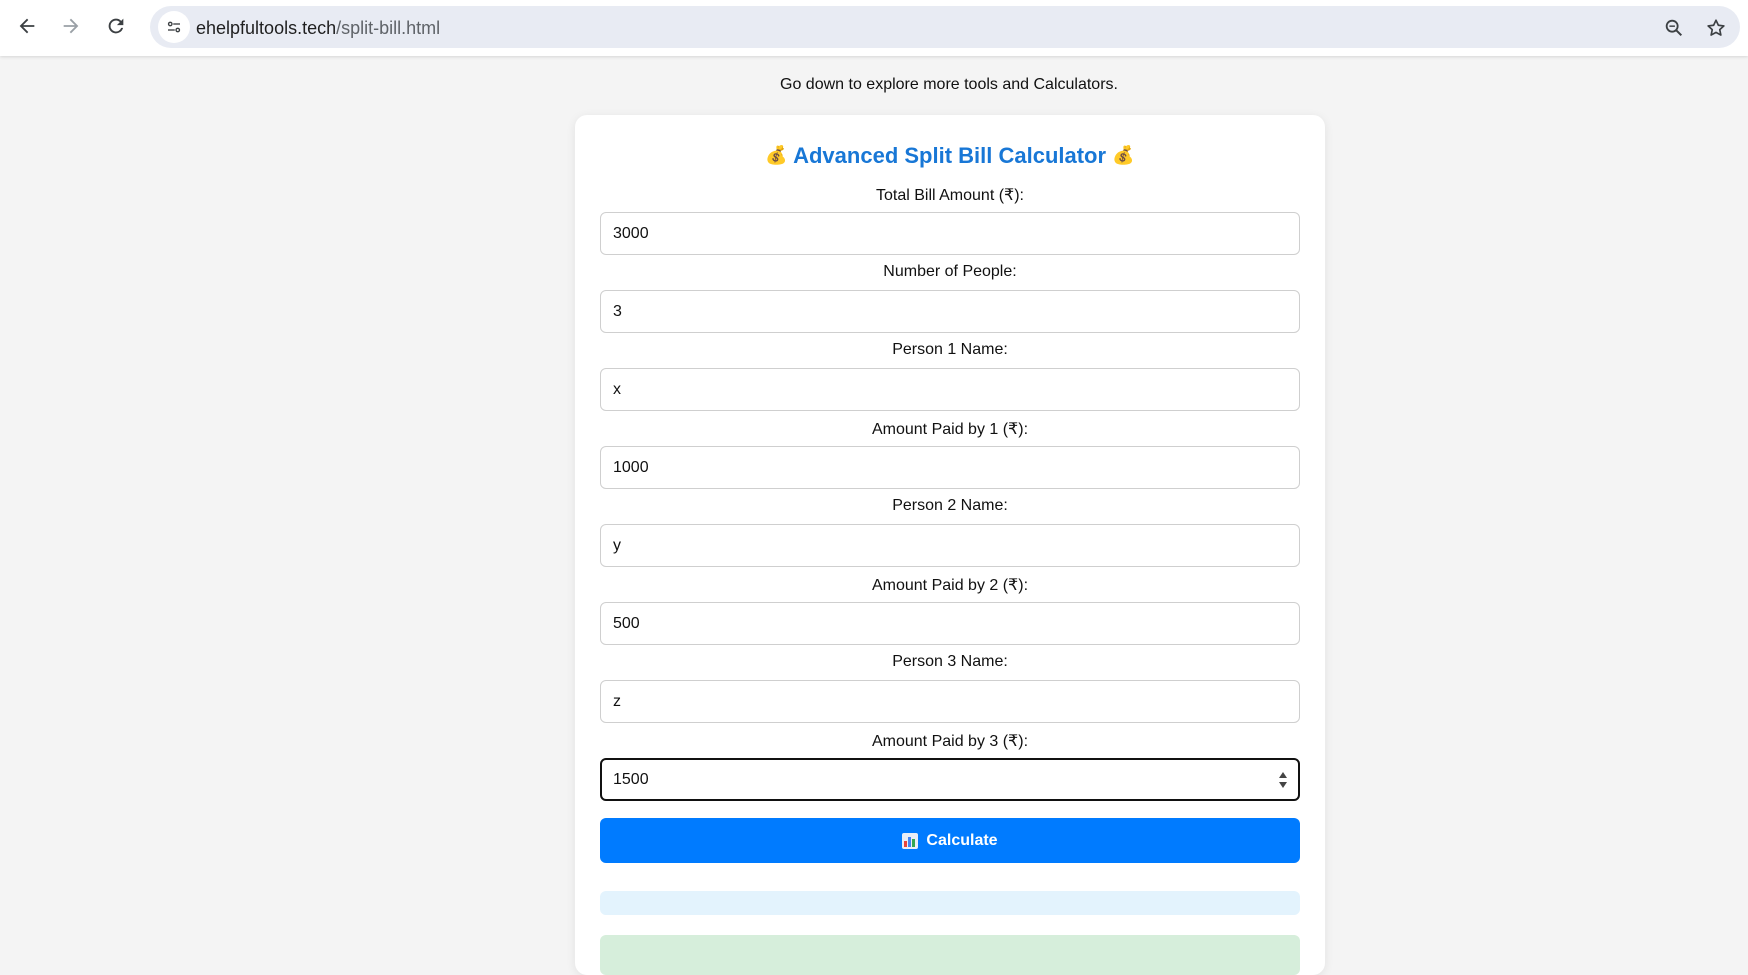  Describe the element at coordinates (950, 779) in the screenshot. I see `person-3-paid-input: 1500` at that location.